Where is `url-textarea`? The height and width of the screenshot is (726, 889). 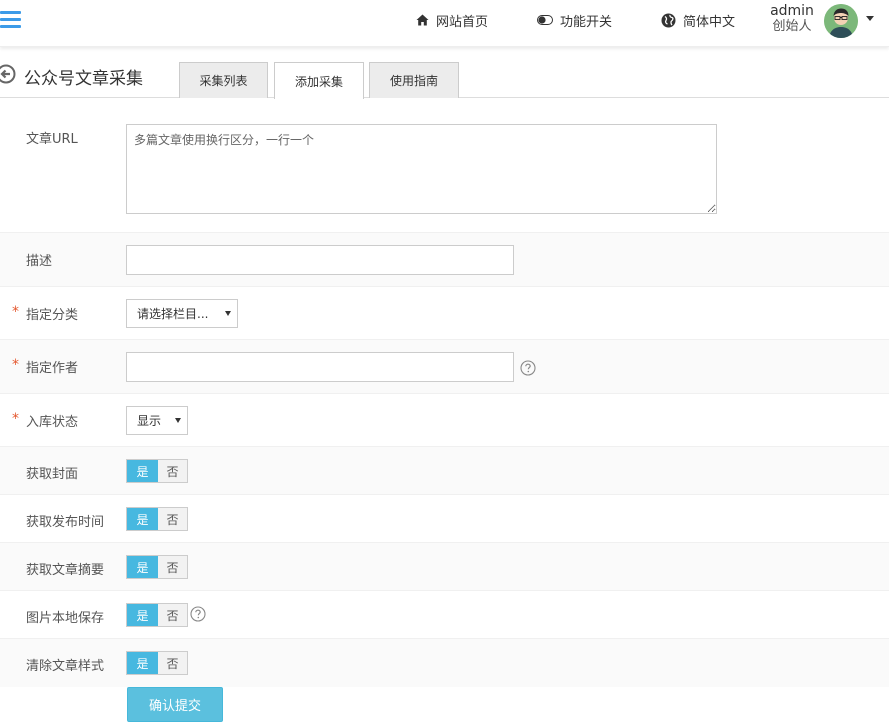
url-textarea is located at coordinates (421, 169).